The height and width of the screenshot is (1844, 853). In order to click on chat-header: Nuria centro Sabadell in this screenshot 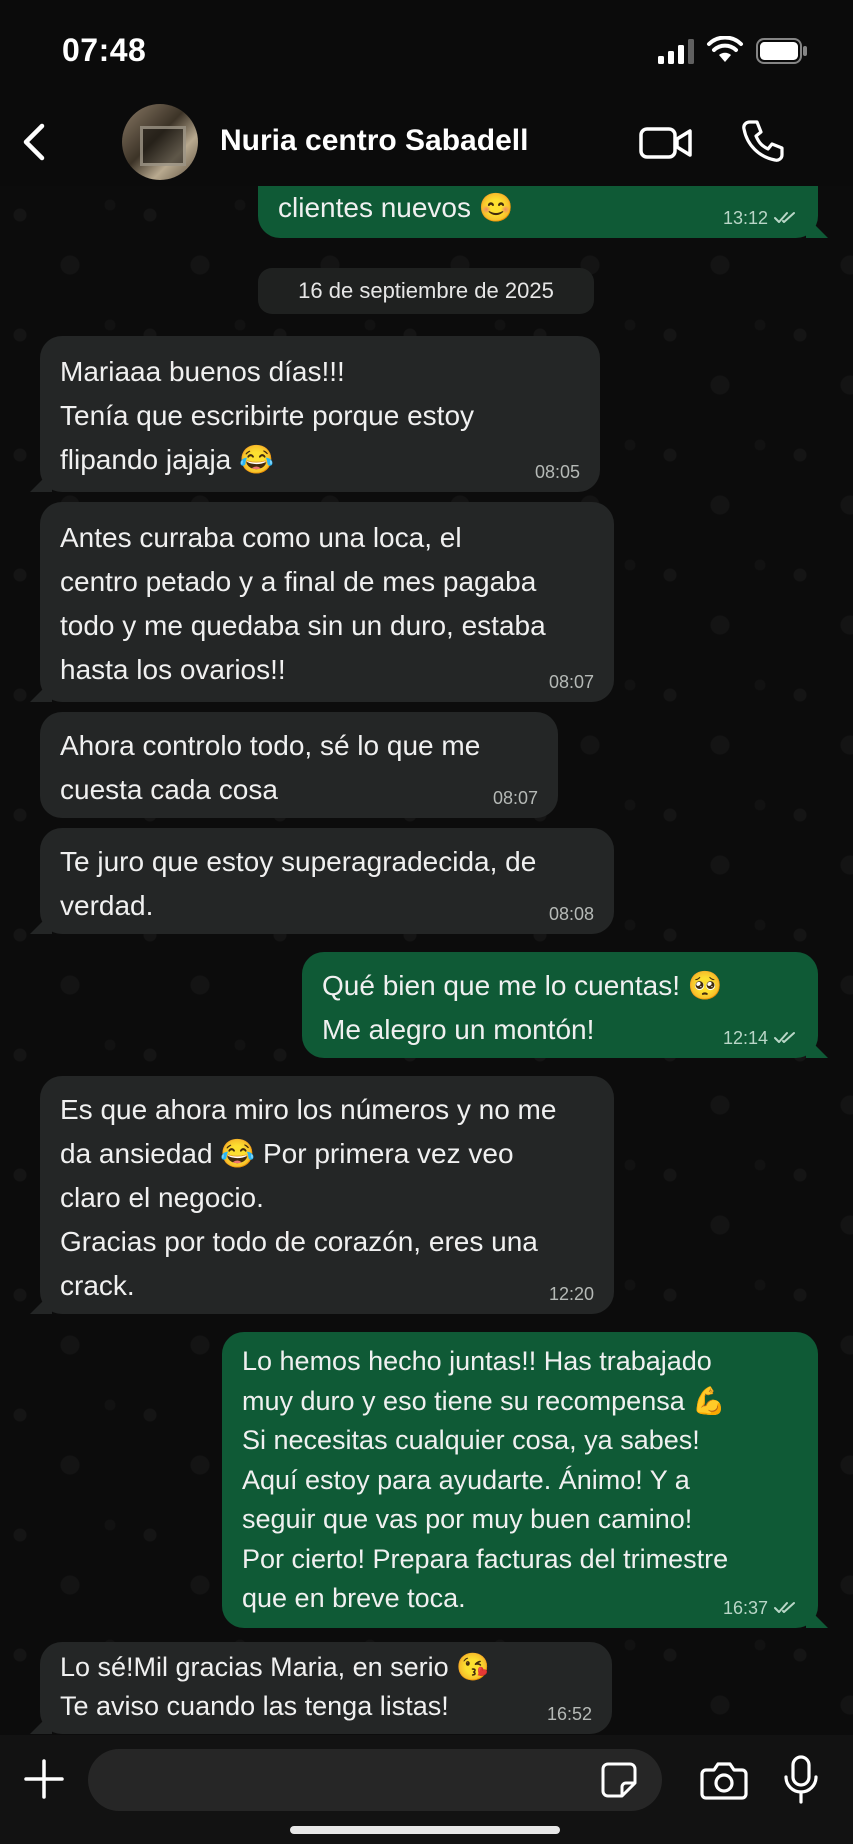, I will do `click(426, 143)`.